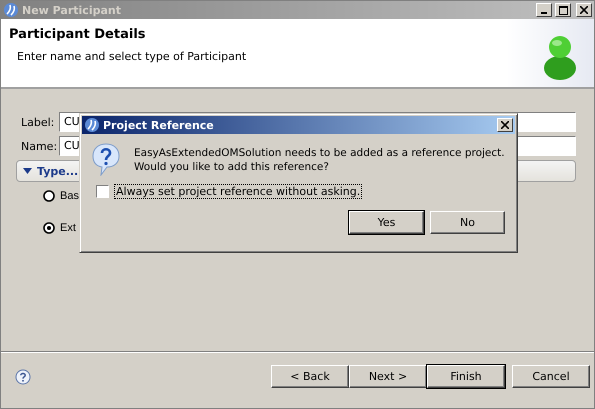 The width and height of the screenshot is (595, 409). I want to click on page-subtitle: Enter name and select type of Participant, so click(132, 56).